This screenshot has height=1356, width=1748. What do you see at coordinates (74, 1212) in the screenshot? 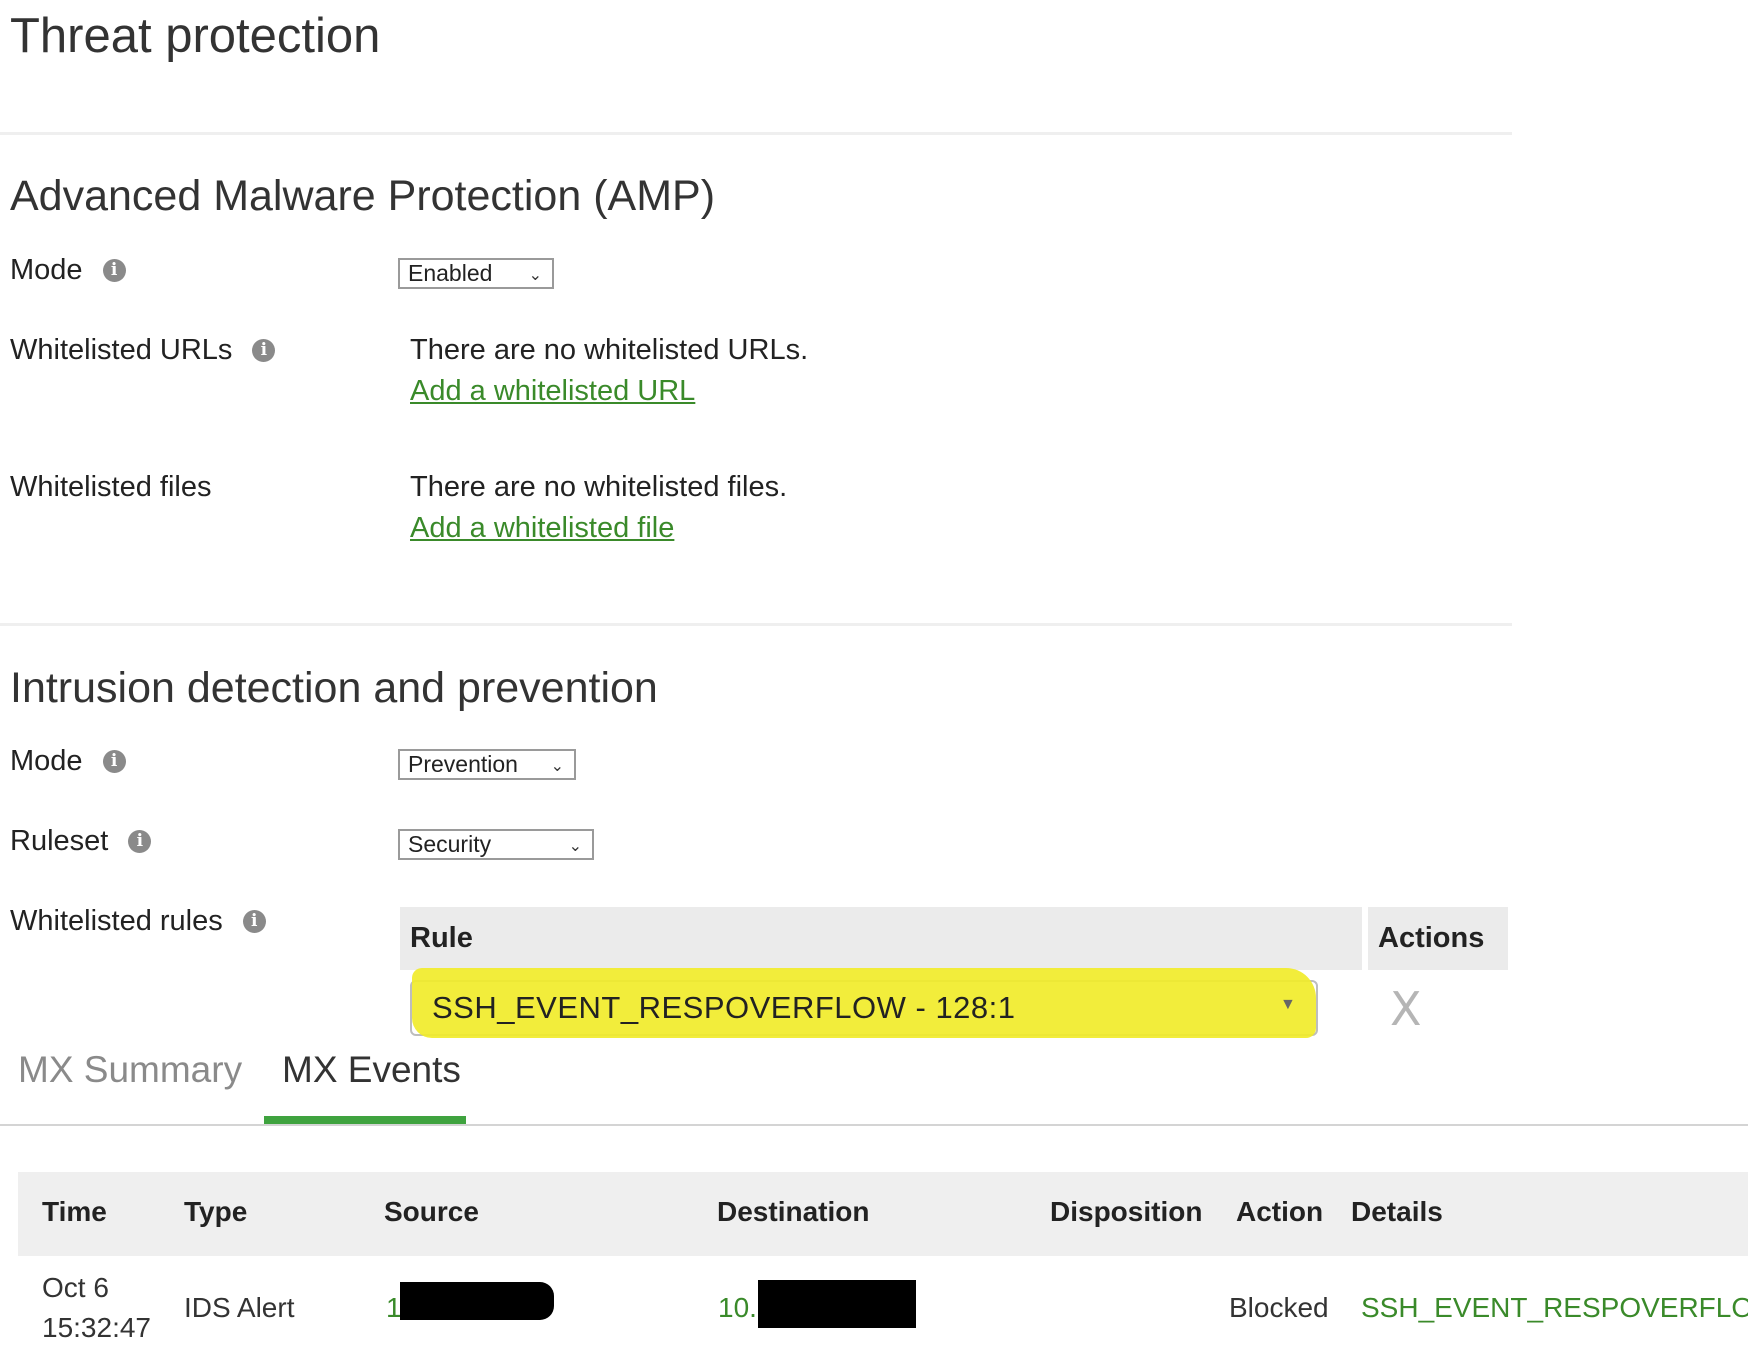
I see `events-col-time: Time` at bounding box center [74, 1212].